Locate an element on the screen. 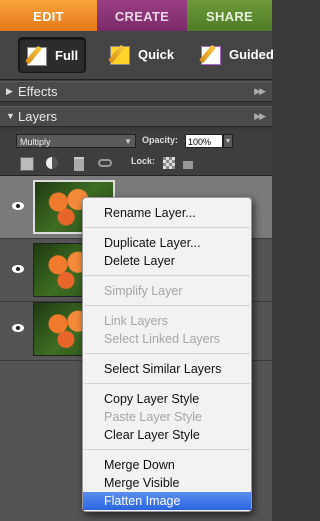  guided-mode-label: Guided is located at coordinates (251, 54).